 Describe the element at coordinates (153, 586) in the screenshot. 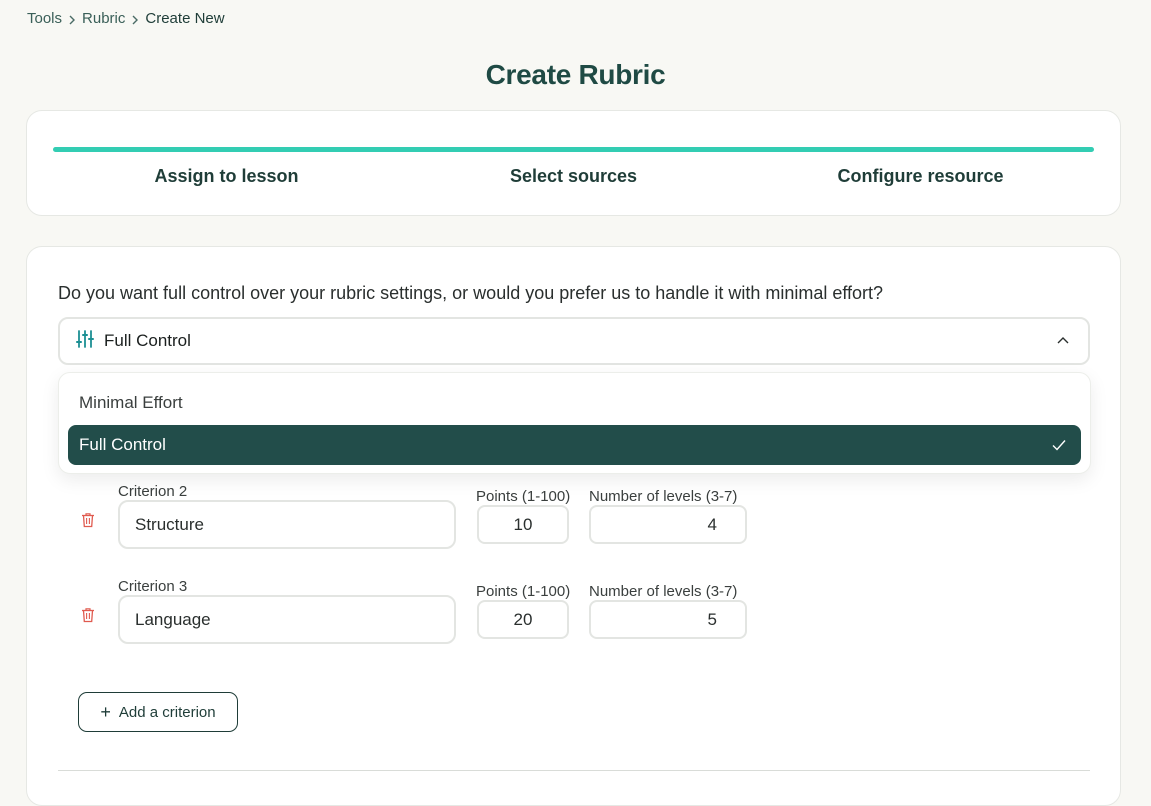

I see `criterion-label: Criterion 3` at that location.